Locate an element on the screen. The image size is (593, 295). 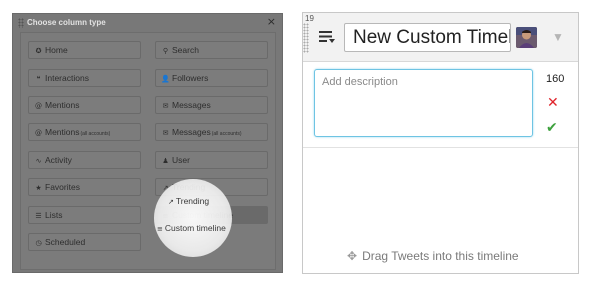
avatar is located at coordinates (526, 37).